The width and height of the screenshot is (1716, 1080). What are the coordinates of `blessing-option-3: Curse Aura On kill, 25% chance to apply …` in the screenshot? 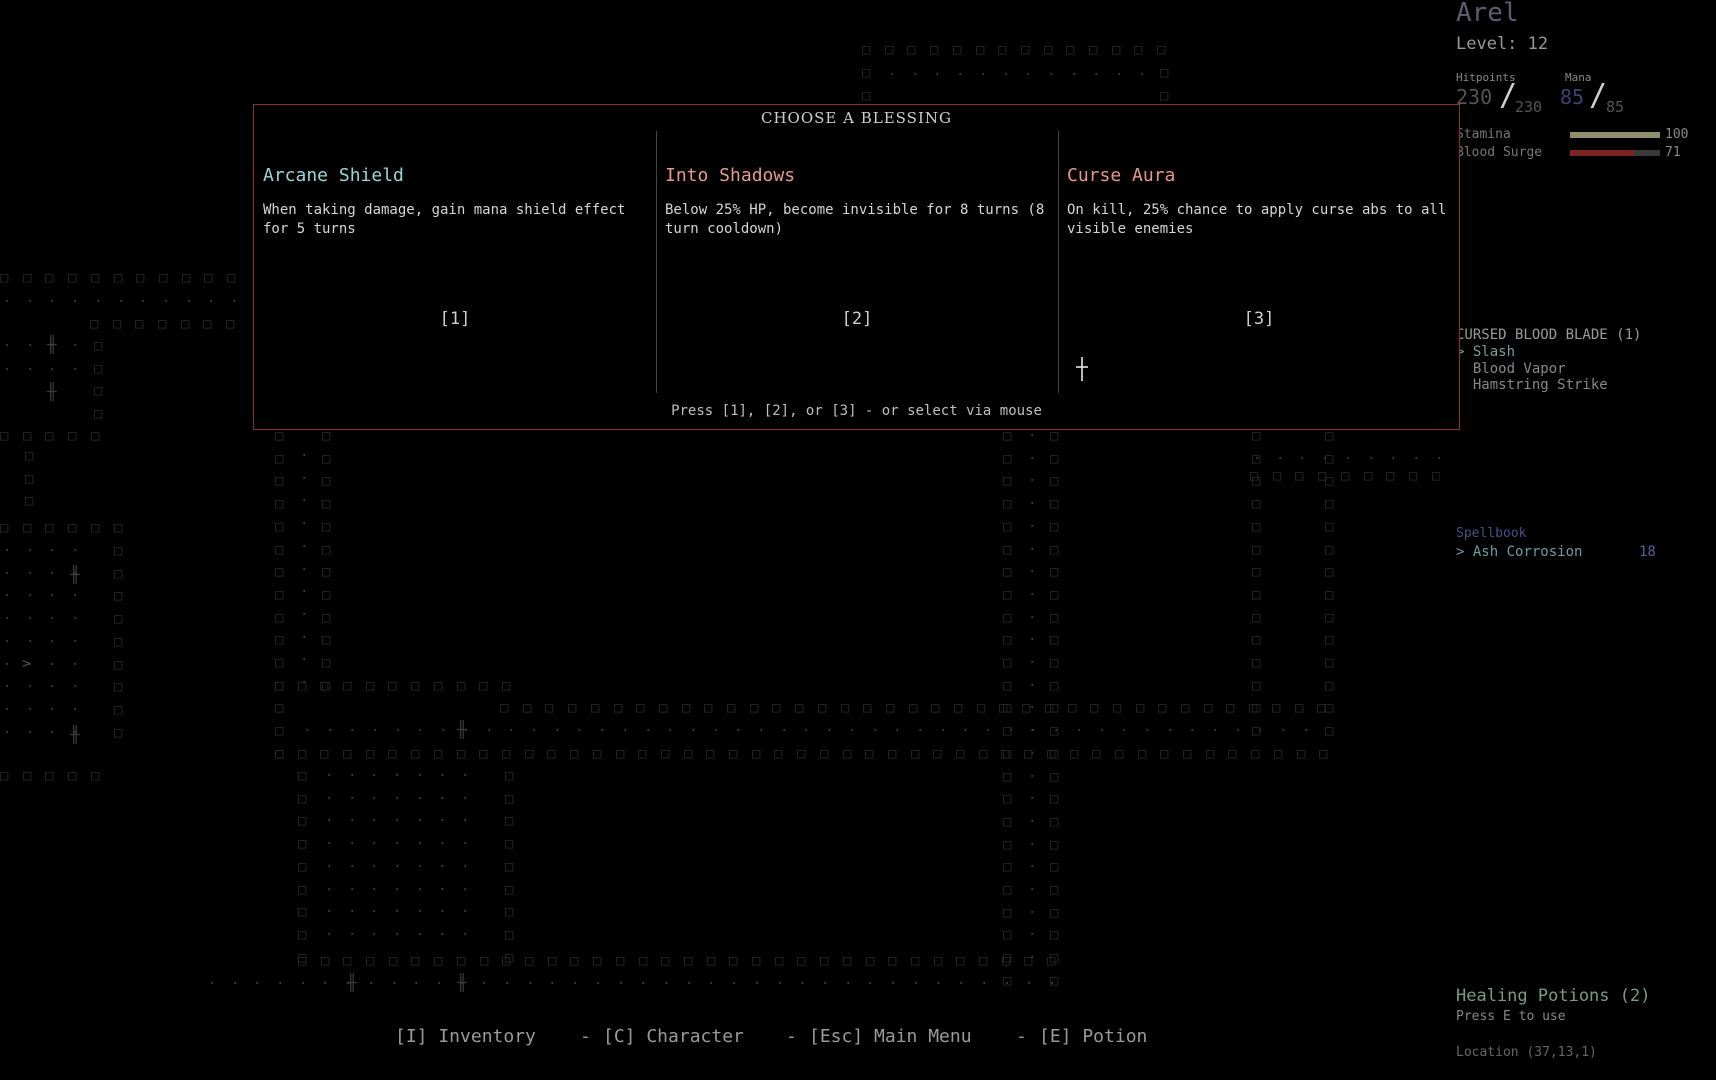 It's located at (1259, 262).